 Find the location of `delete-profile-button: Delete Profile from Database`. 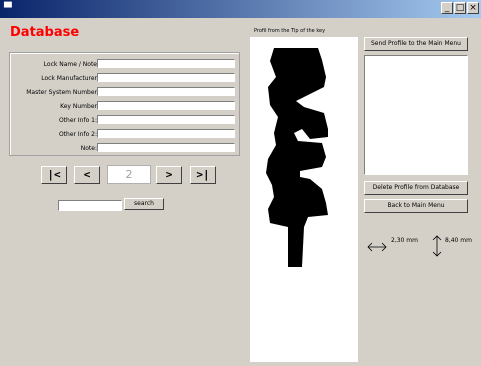

delete-profile-button: Delete Profile from Database is located at coordinates (416, 188).